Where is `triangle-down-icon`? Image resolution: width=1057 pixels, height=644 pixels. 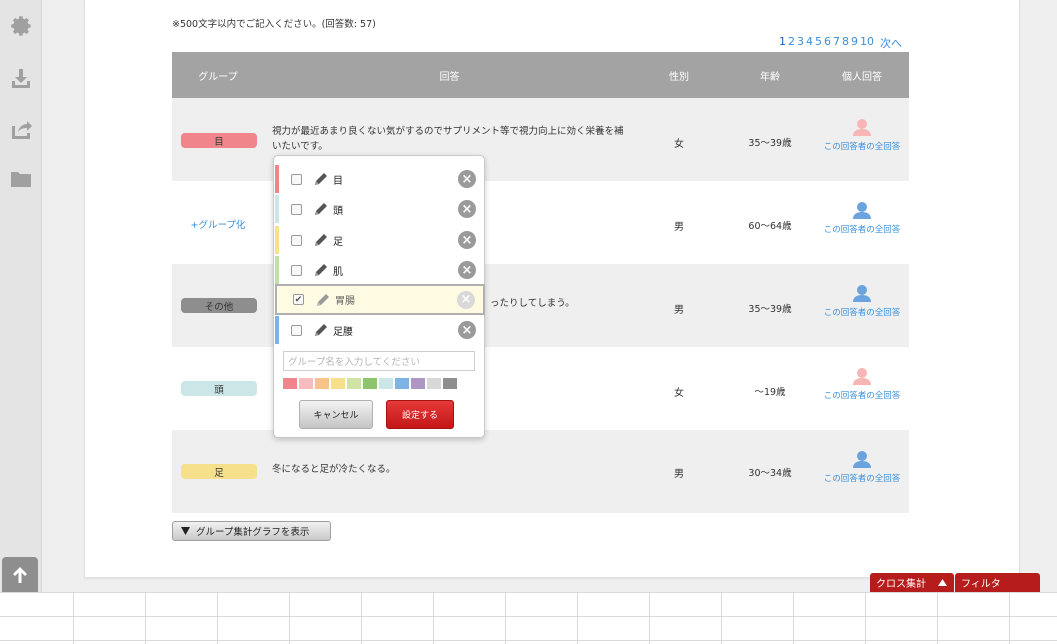 triangle-down-icon is located at coordinates (185, 531).